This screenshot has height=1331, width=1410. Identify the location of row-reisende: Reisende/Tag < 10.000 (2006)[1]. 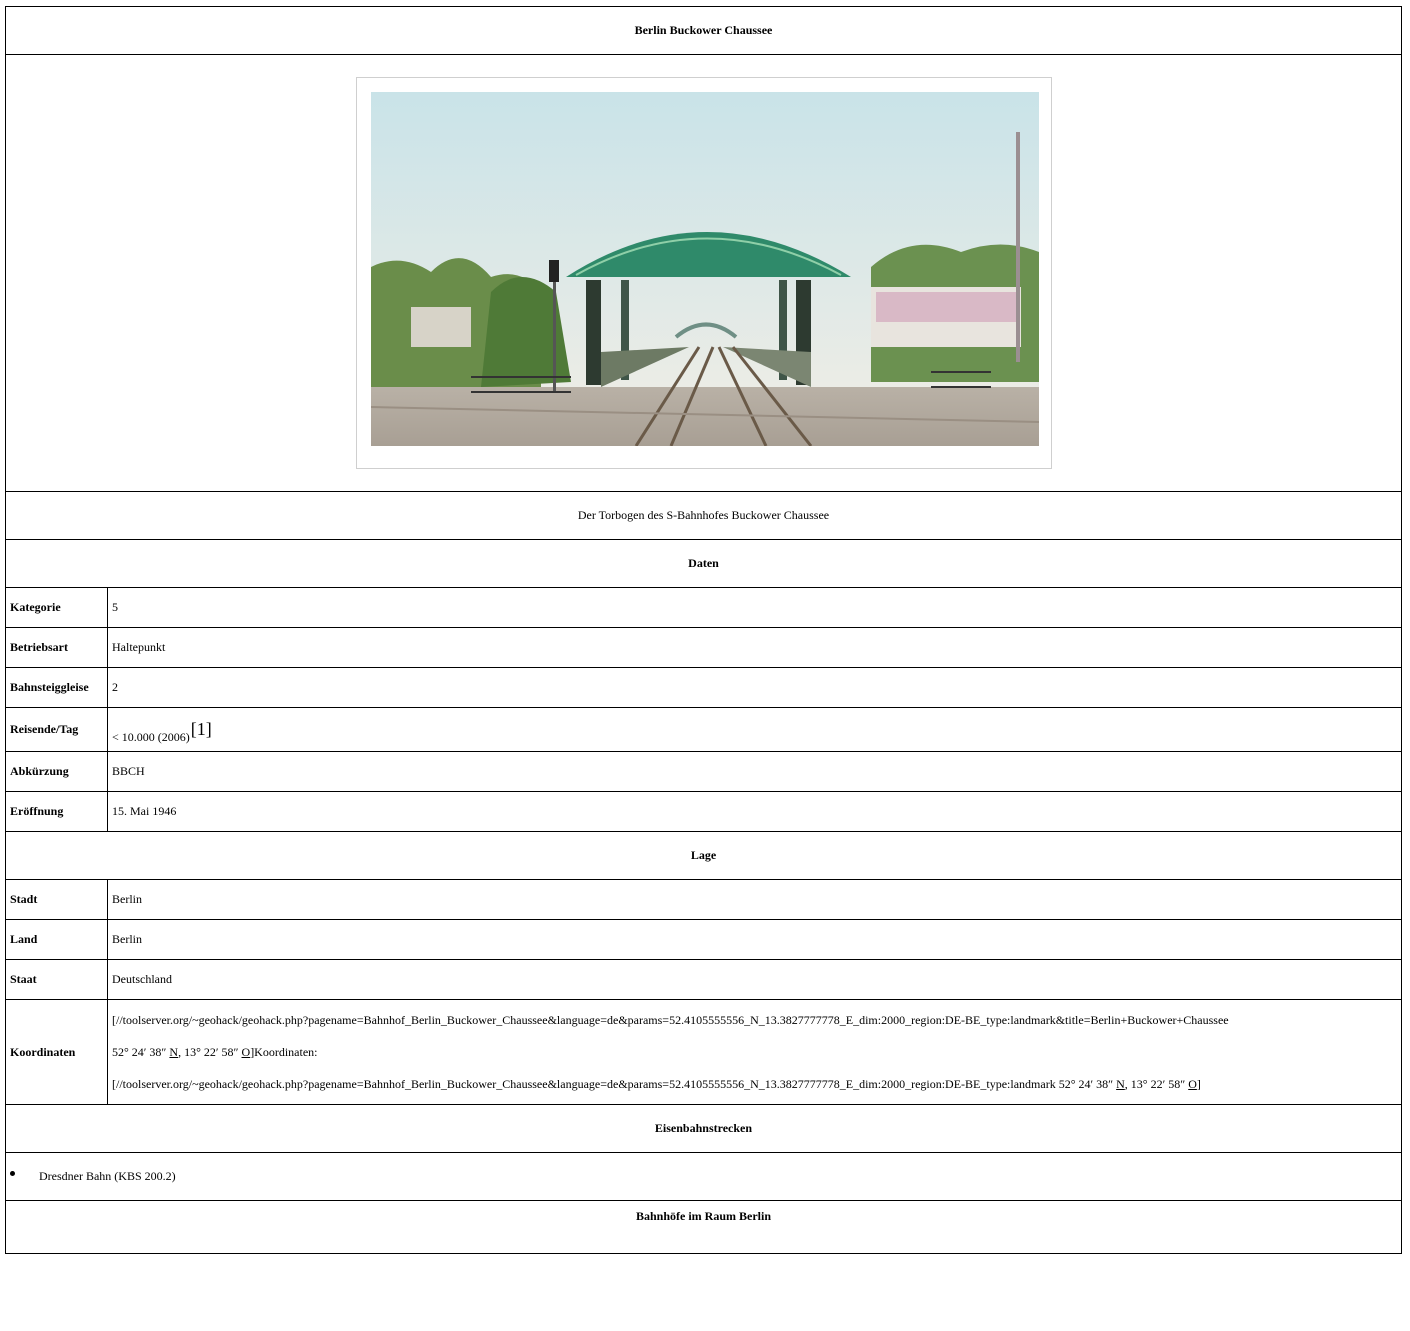
(703, 729).